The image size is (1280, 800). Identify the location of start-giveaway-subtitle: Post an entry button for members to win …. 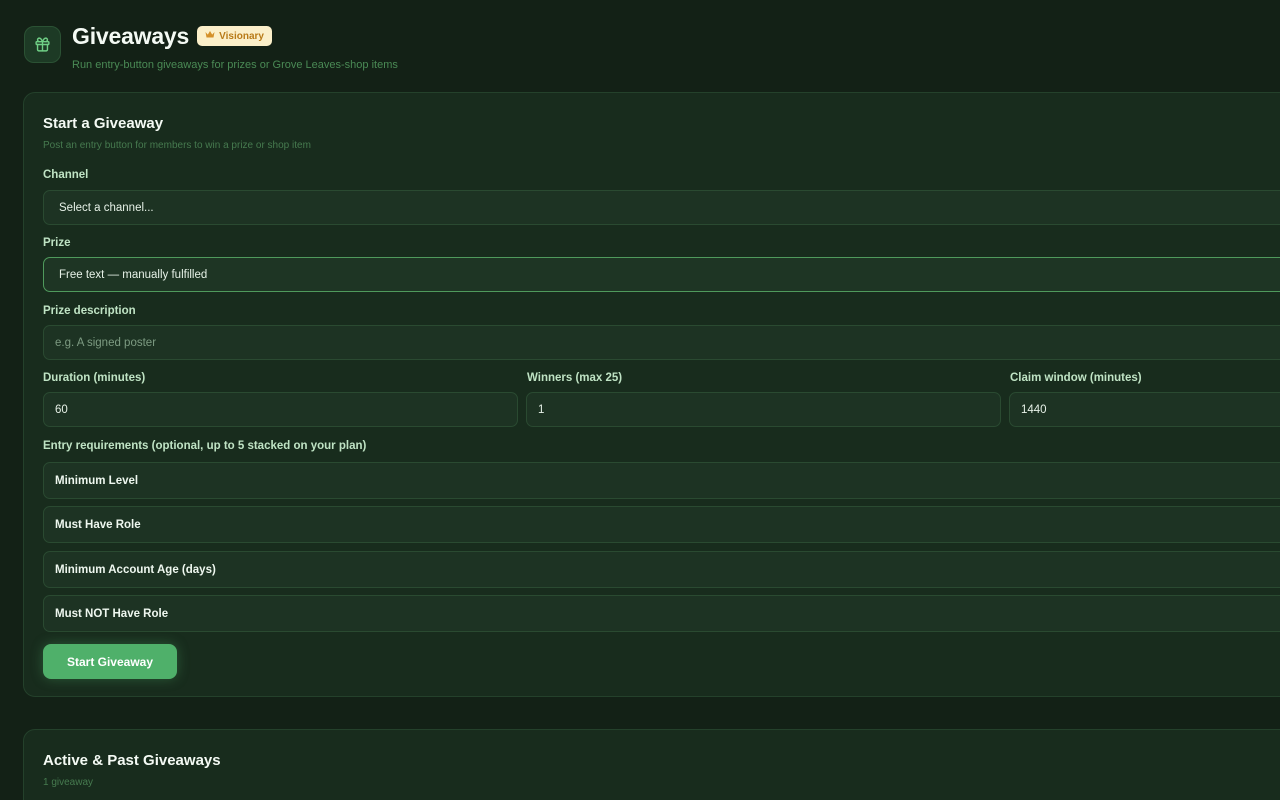
(177, 145).